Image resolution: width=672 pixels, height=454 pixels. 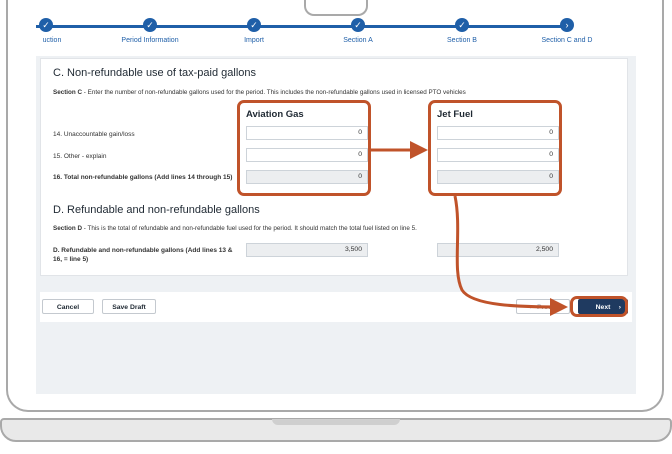 I want to click on annotation-arrows, so click(x=469, y=228).